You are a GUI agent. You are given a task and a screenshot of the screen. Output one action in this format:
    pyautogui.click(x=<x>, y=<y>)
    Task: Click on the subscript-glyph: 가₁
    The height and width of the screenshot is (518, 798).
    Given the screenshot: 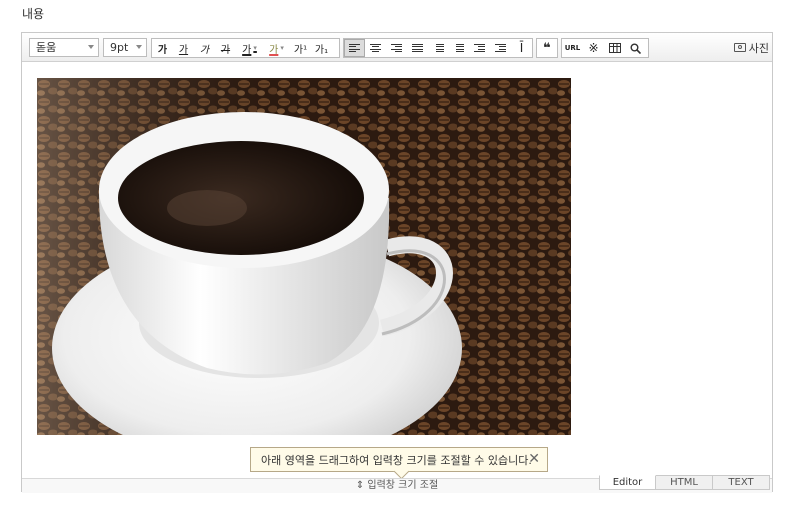 What is the action you would take?
    pyautogui.click(x=321, y=50)
    